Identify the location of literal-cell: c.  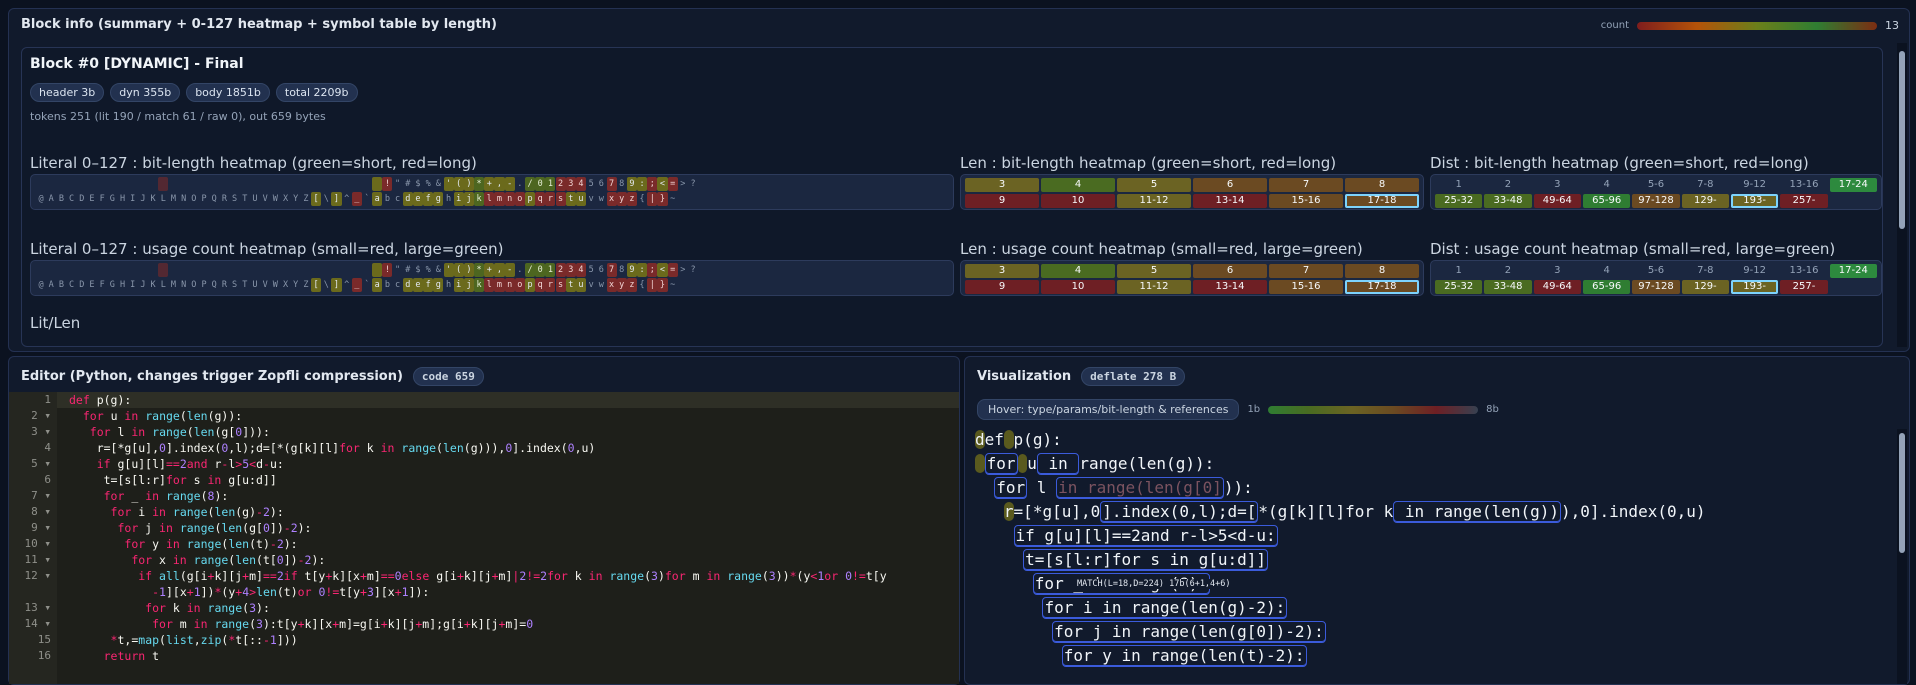
(398, 199).